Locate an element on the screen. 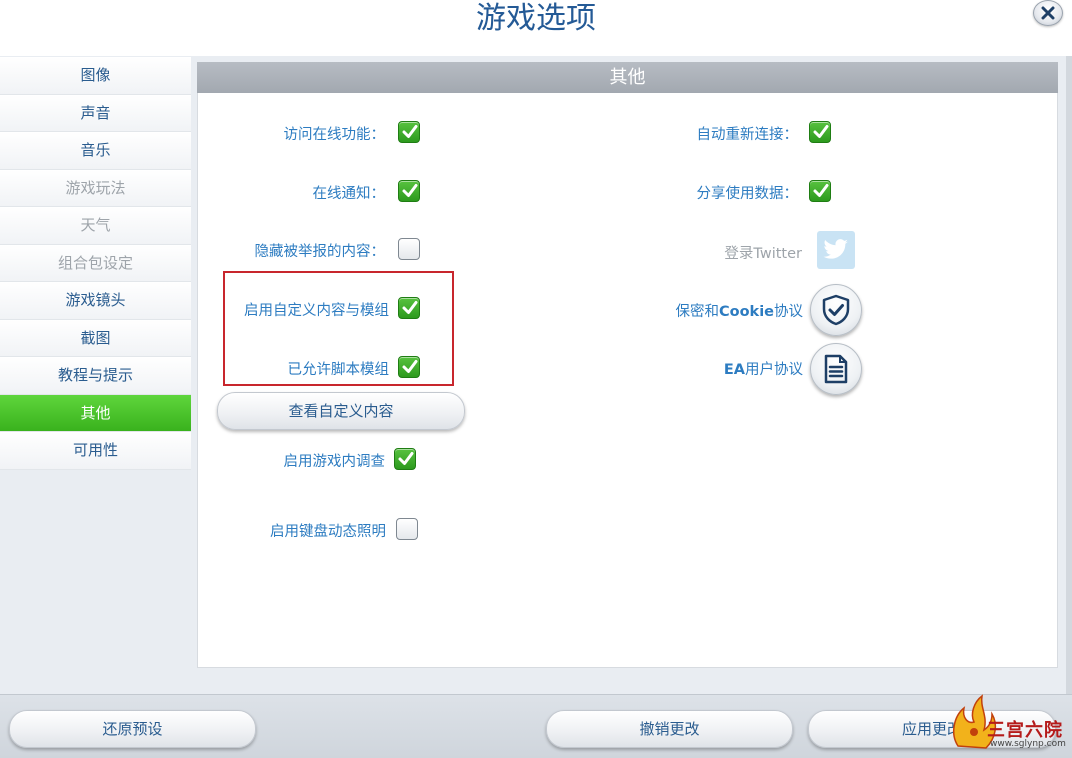  in-game-surveys-checkbox is located at coordinates (405, 459).